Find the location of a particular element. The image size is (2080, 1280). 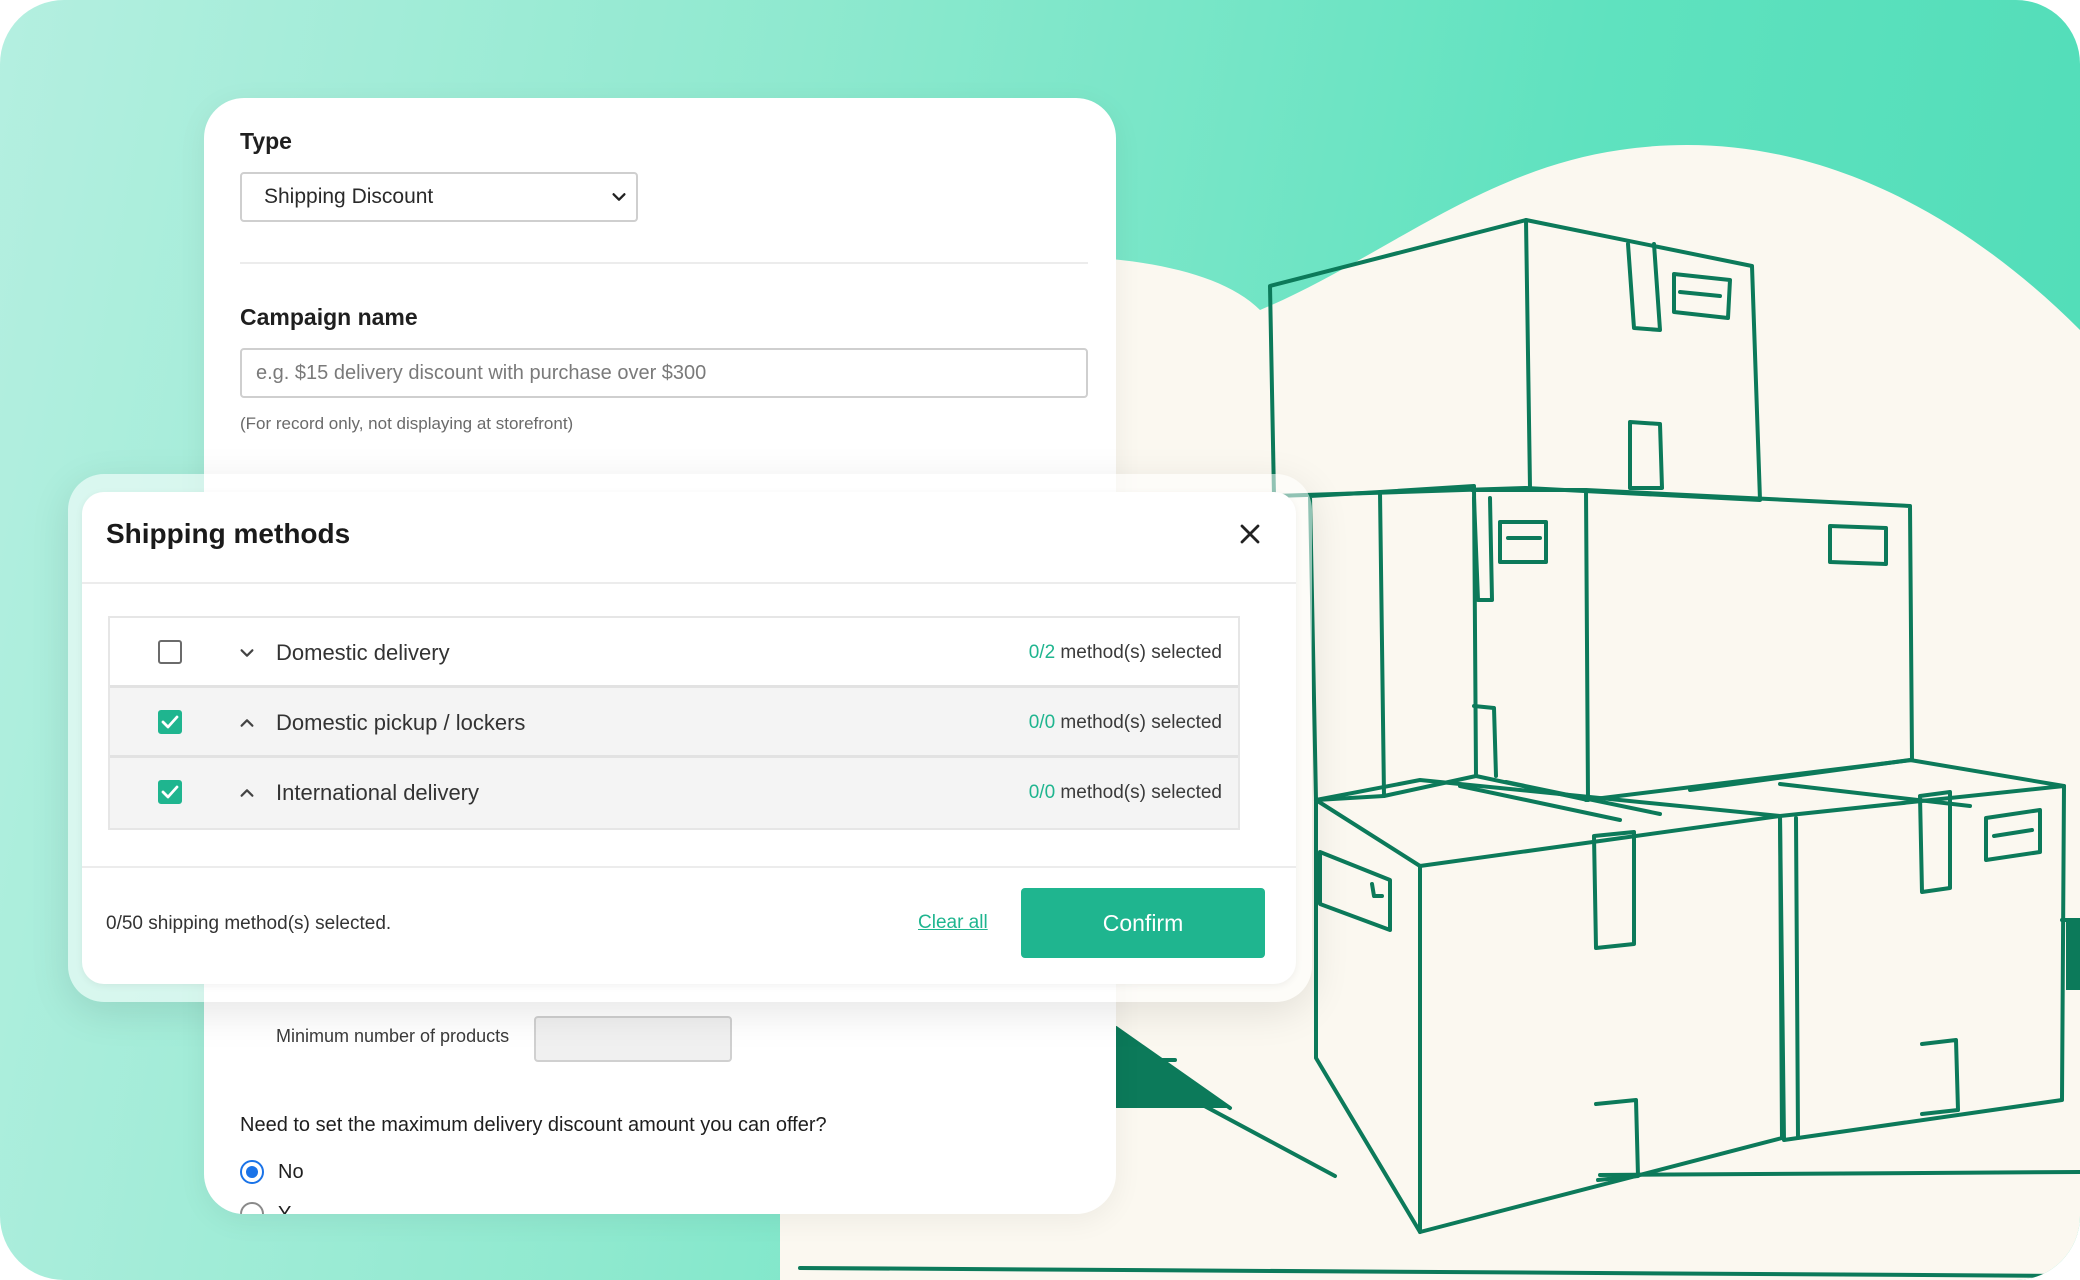

type-label: Type is located at coordinates (266, 141).